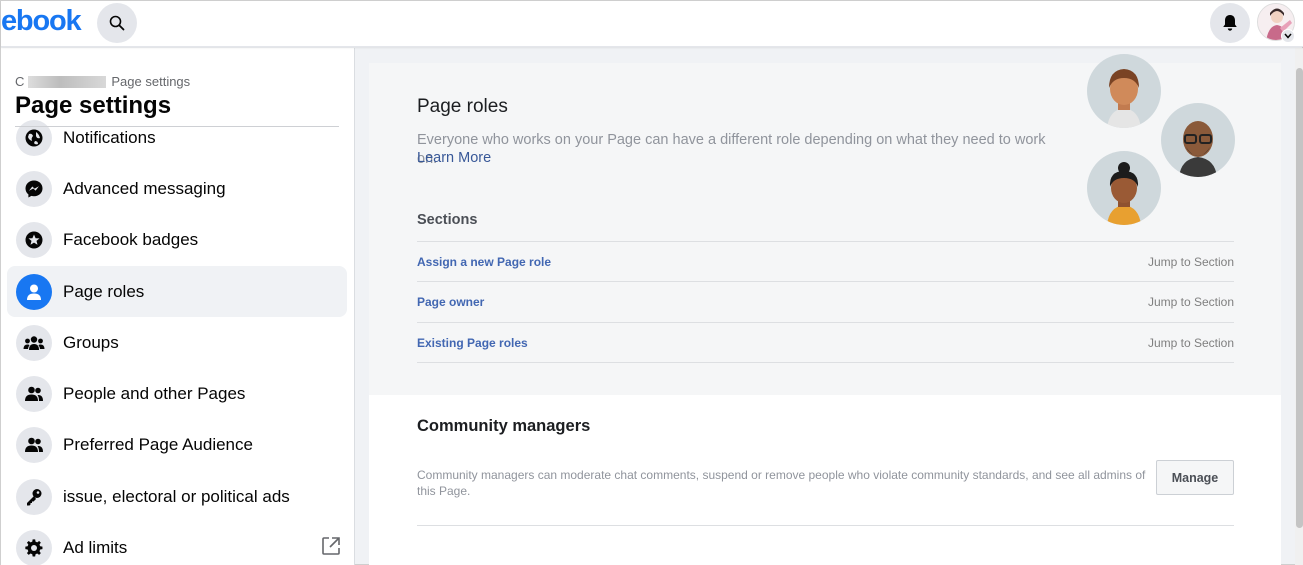  Describe the element at coordinates (131, 240) in the screenshot. I see `sidebar-item-label: Facebook badges` at that location.